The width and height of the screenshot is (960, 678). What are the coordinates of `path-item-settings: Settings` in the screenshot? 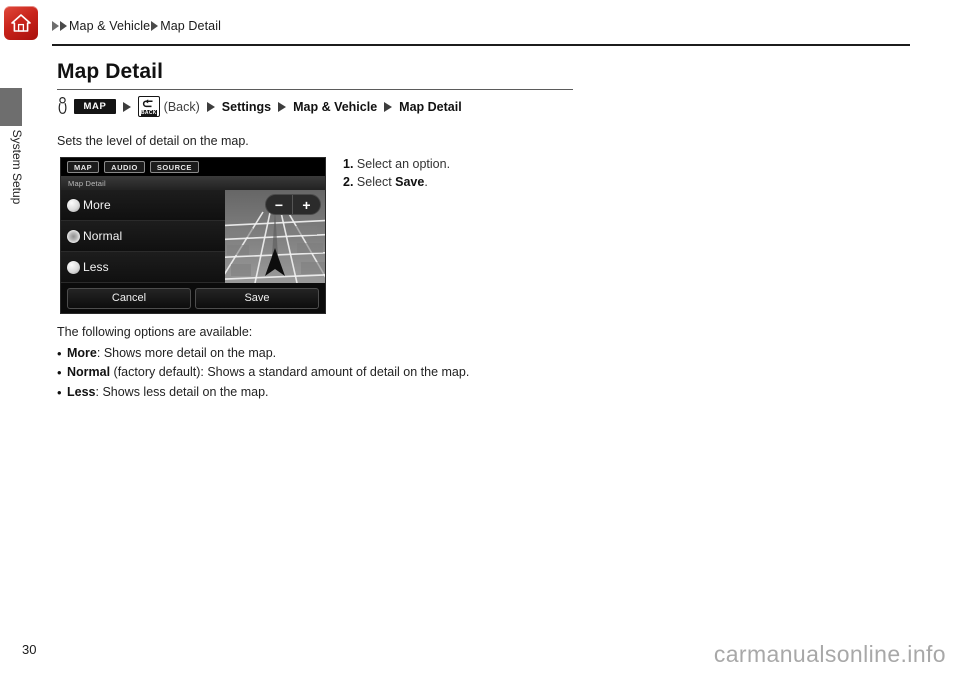 It's located at (246, 106).